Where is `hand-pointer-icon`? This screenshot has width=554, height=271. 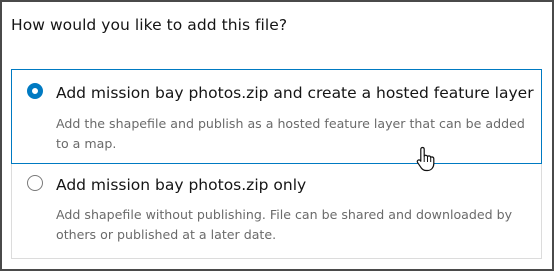 hand-pointer-icon is located at coordinates (425, 159).